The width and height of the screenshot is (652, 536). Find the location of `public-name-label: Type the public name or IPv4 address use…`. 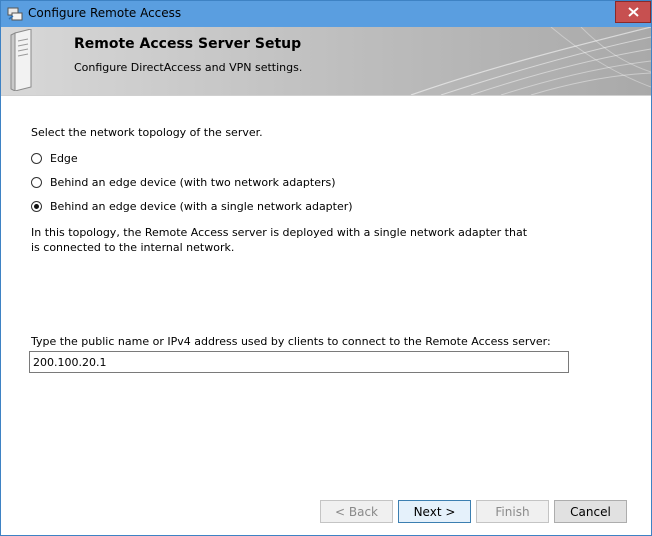

public-name-label: Type the public name or IPv4 address use… is located at coordinates (291, 341).